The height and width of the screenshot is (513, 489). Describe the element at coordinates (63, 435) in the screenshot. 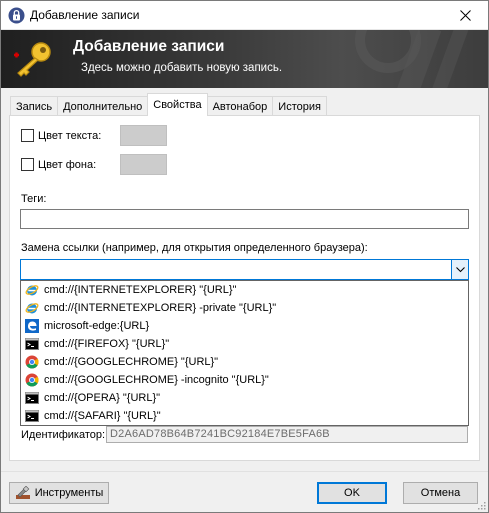

I see `id-label: Идентификатор:` at that location.